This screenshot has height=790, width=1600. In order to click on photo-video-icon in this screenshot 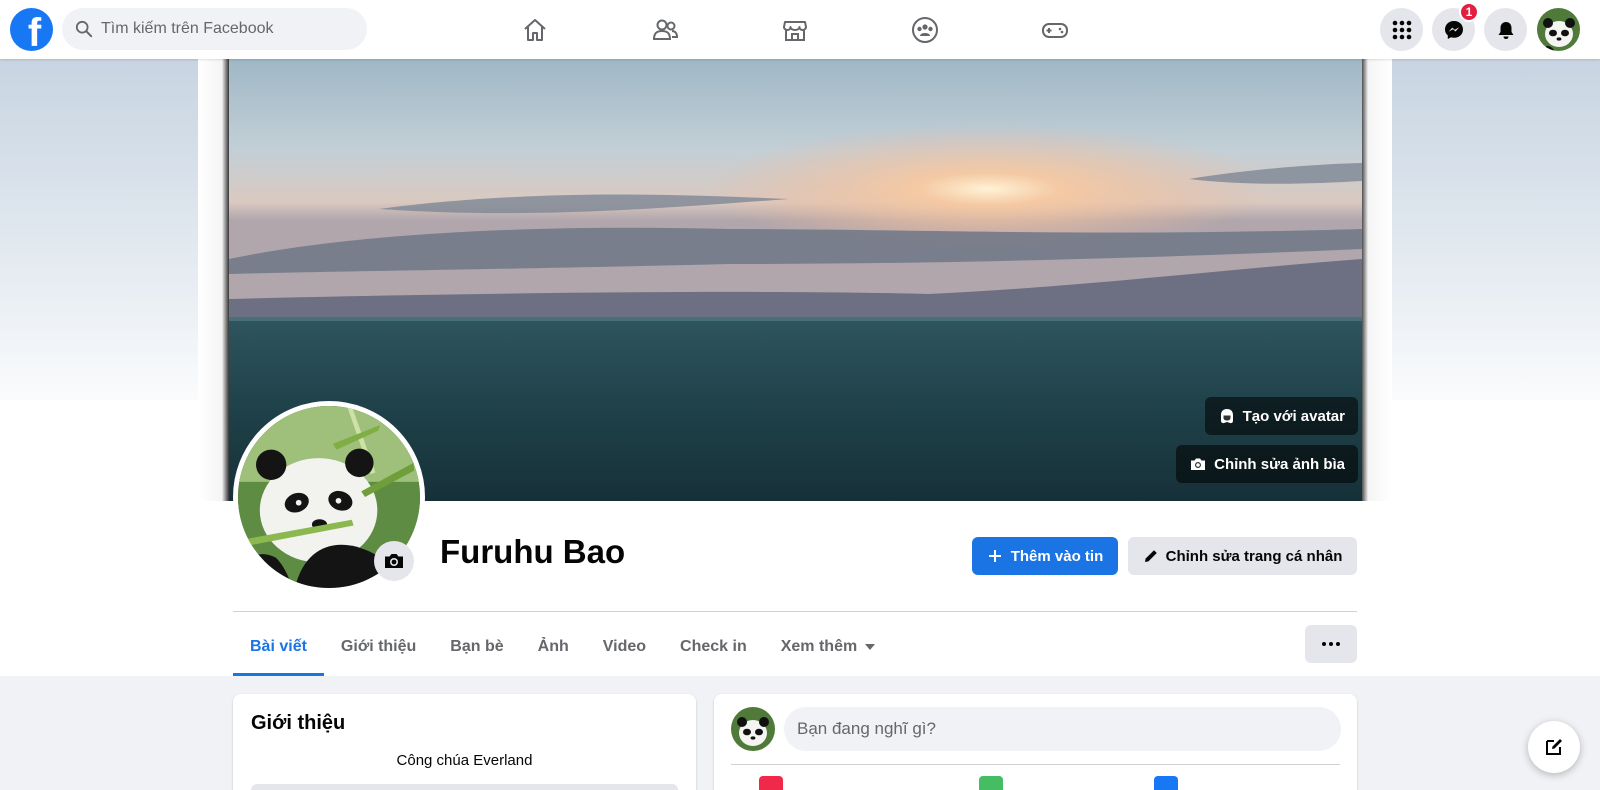, I will do `click(991, 783)`.